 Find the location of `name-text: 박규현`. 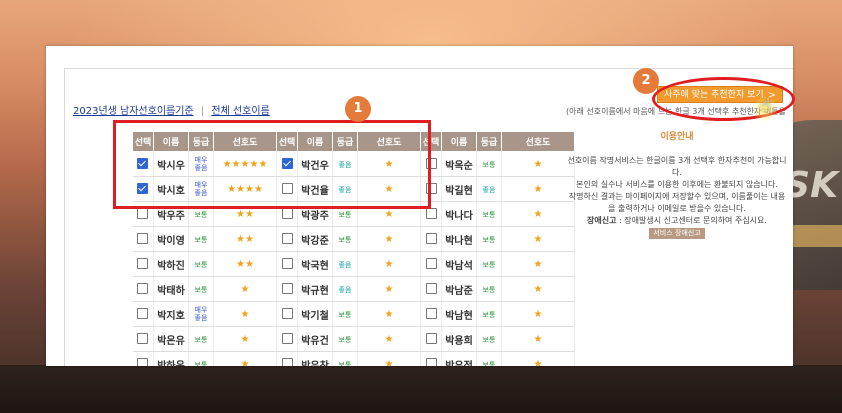

name-text: 박규현 is located at coordinates (315, 291).